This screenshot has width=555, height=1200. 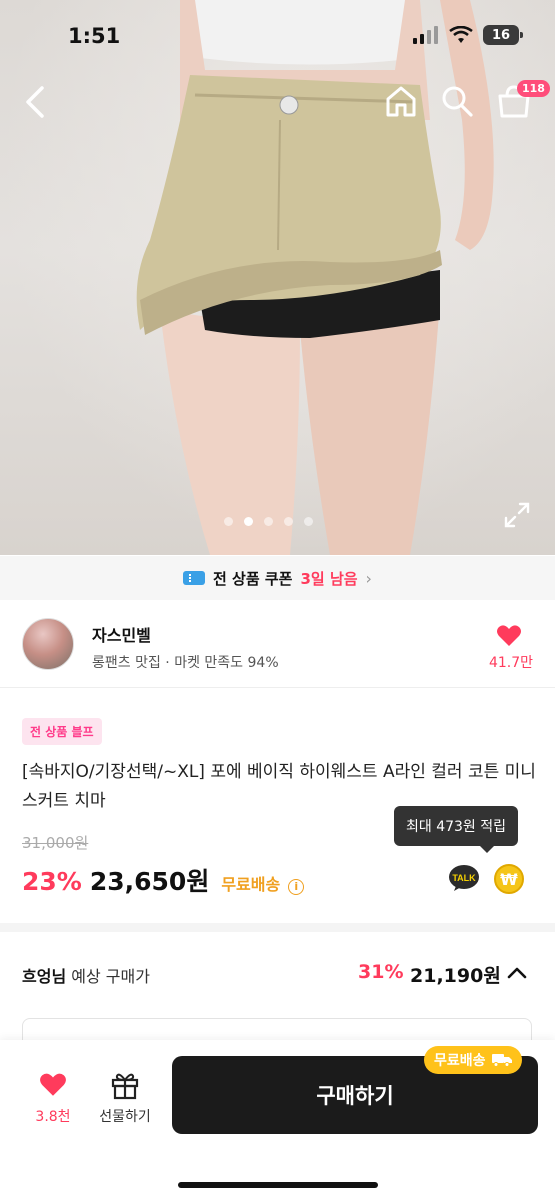 I want to click on battery-icon: 16, so click(x=503, y=35).